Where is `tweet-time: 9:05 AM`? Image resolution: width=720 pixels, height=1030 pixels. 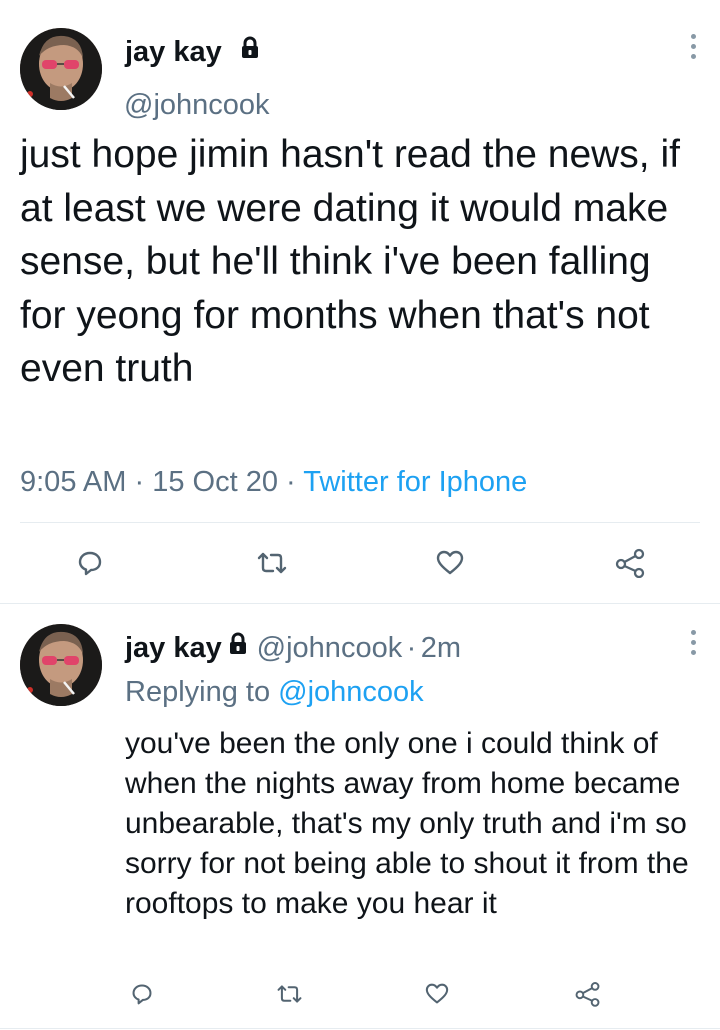 tweet-time: 9:05 AM is located at coordinates (73, 482).